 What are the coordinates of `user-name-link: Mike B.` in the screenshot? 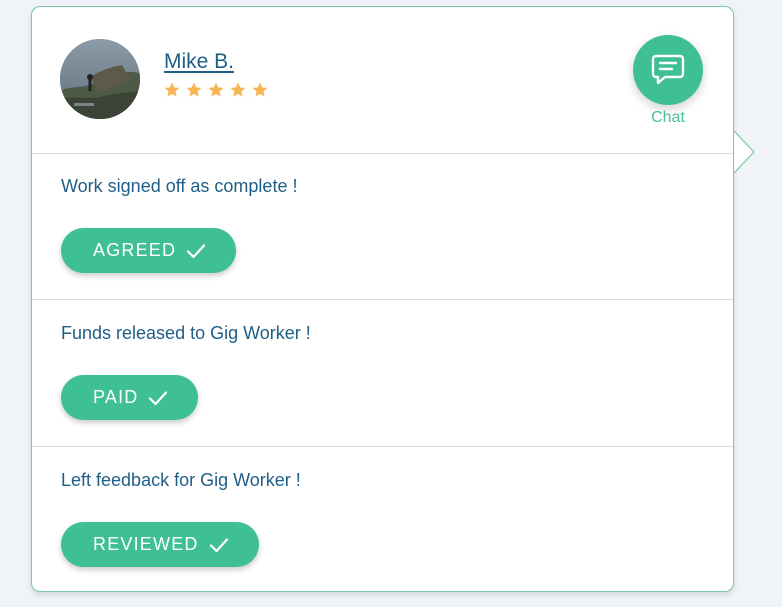 It's located at (199, 62).